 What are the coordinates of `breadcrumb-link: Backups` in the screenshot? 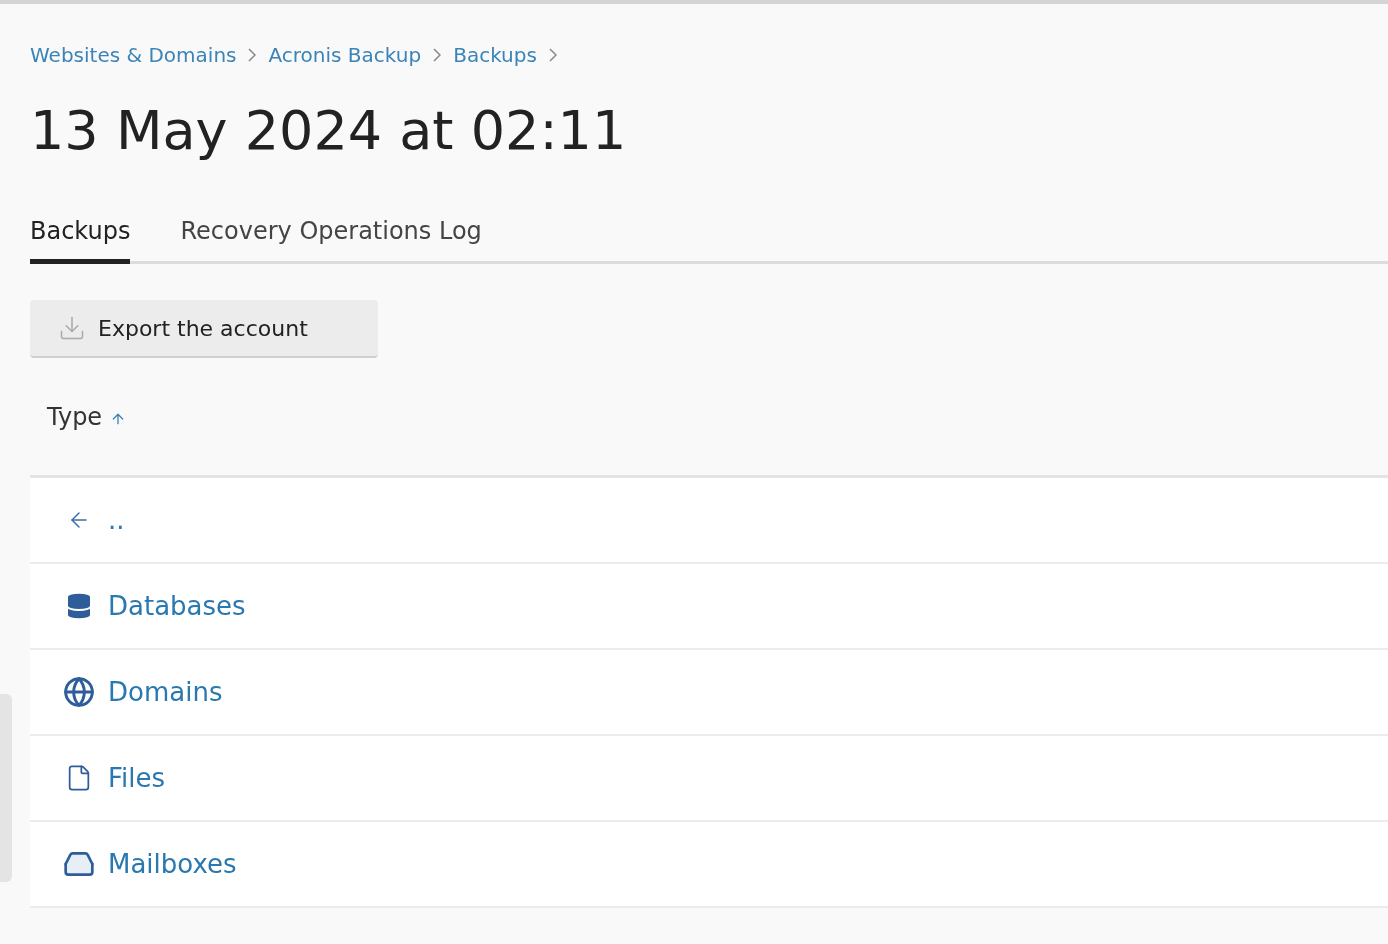 It's located at (495, 55).